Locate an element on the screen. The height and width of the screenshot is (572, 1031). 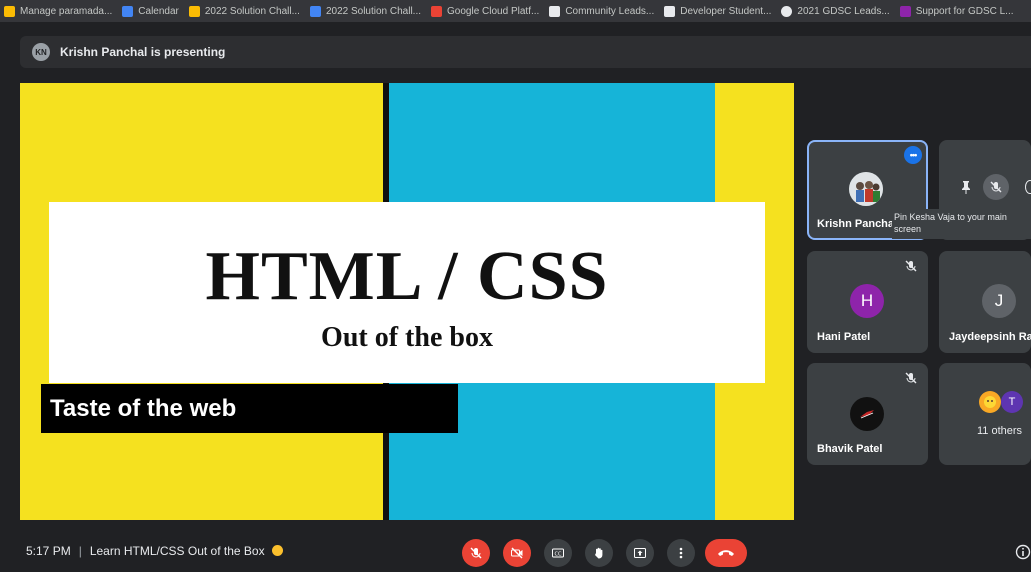
avatar: H is located at coordinates (867, 301).